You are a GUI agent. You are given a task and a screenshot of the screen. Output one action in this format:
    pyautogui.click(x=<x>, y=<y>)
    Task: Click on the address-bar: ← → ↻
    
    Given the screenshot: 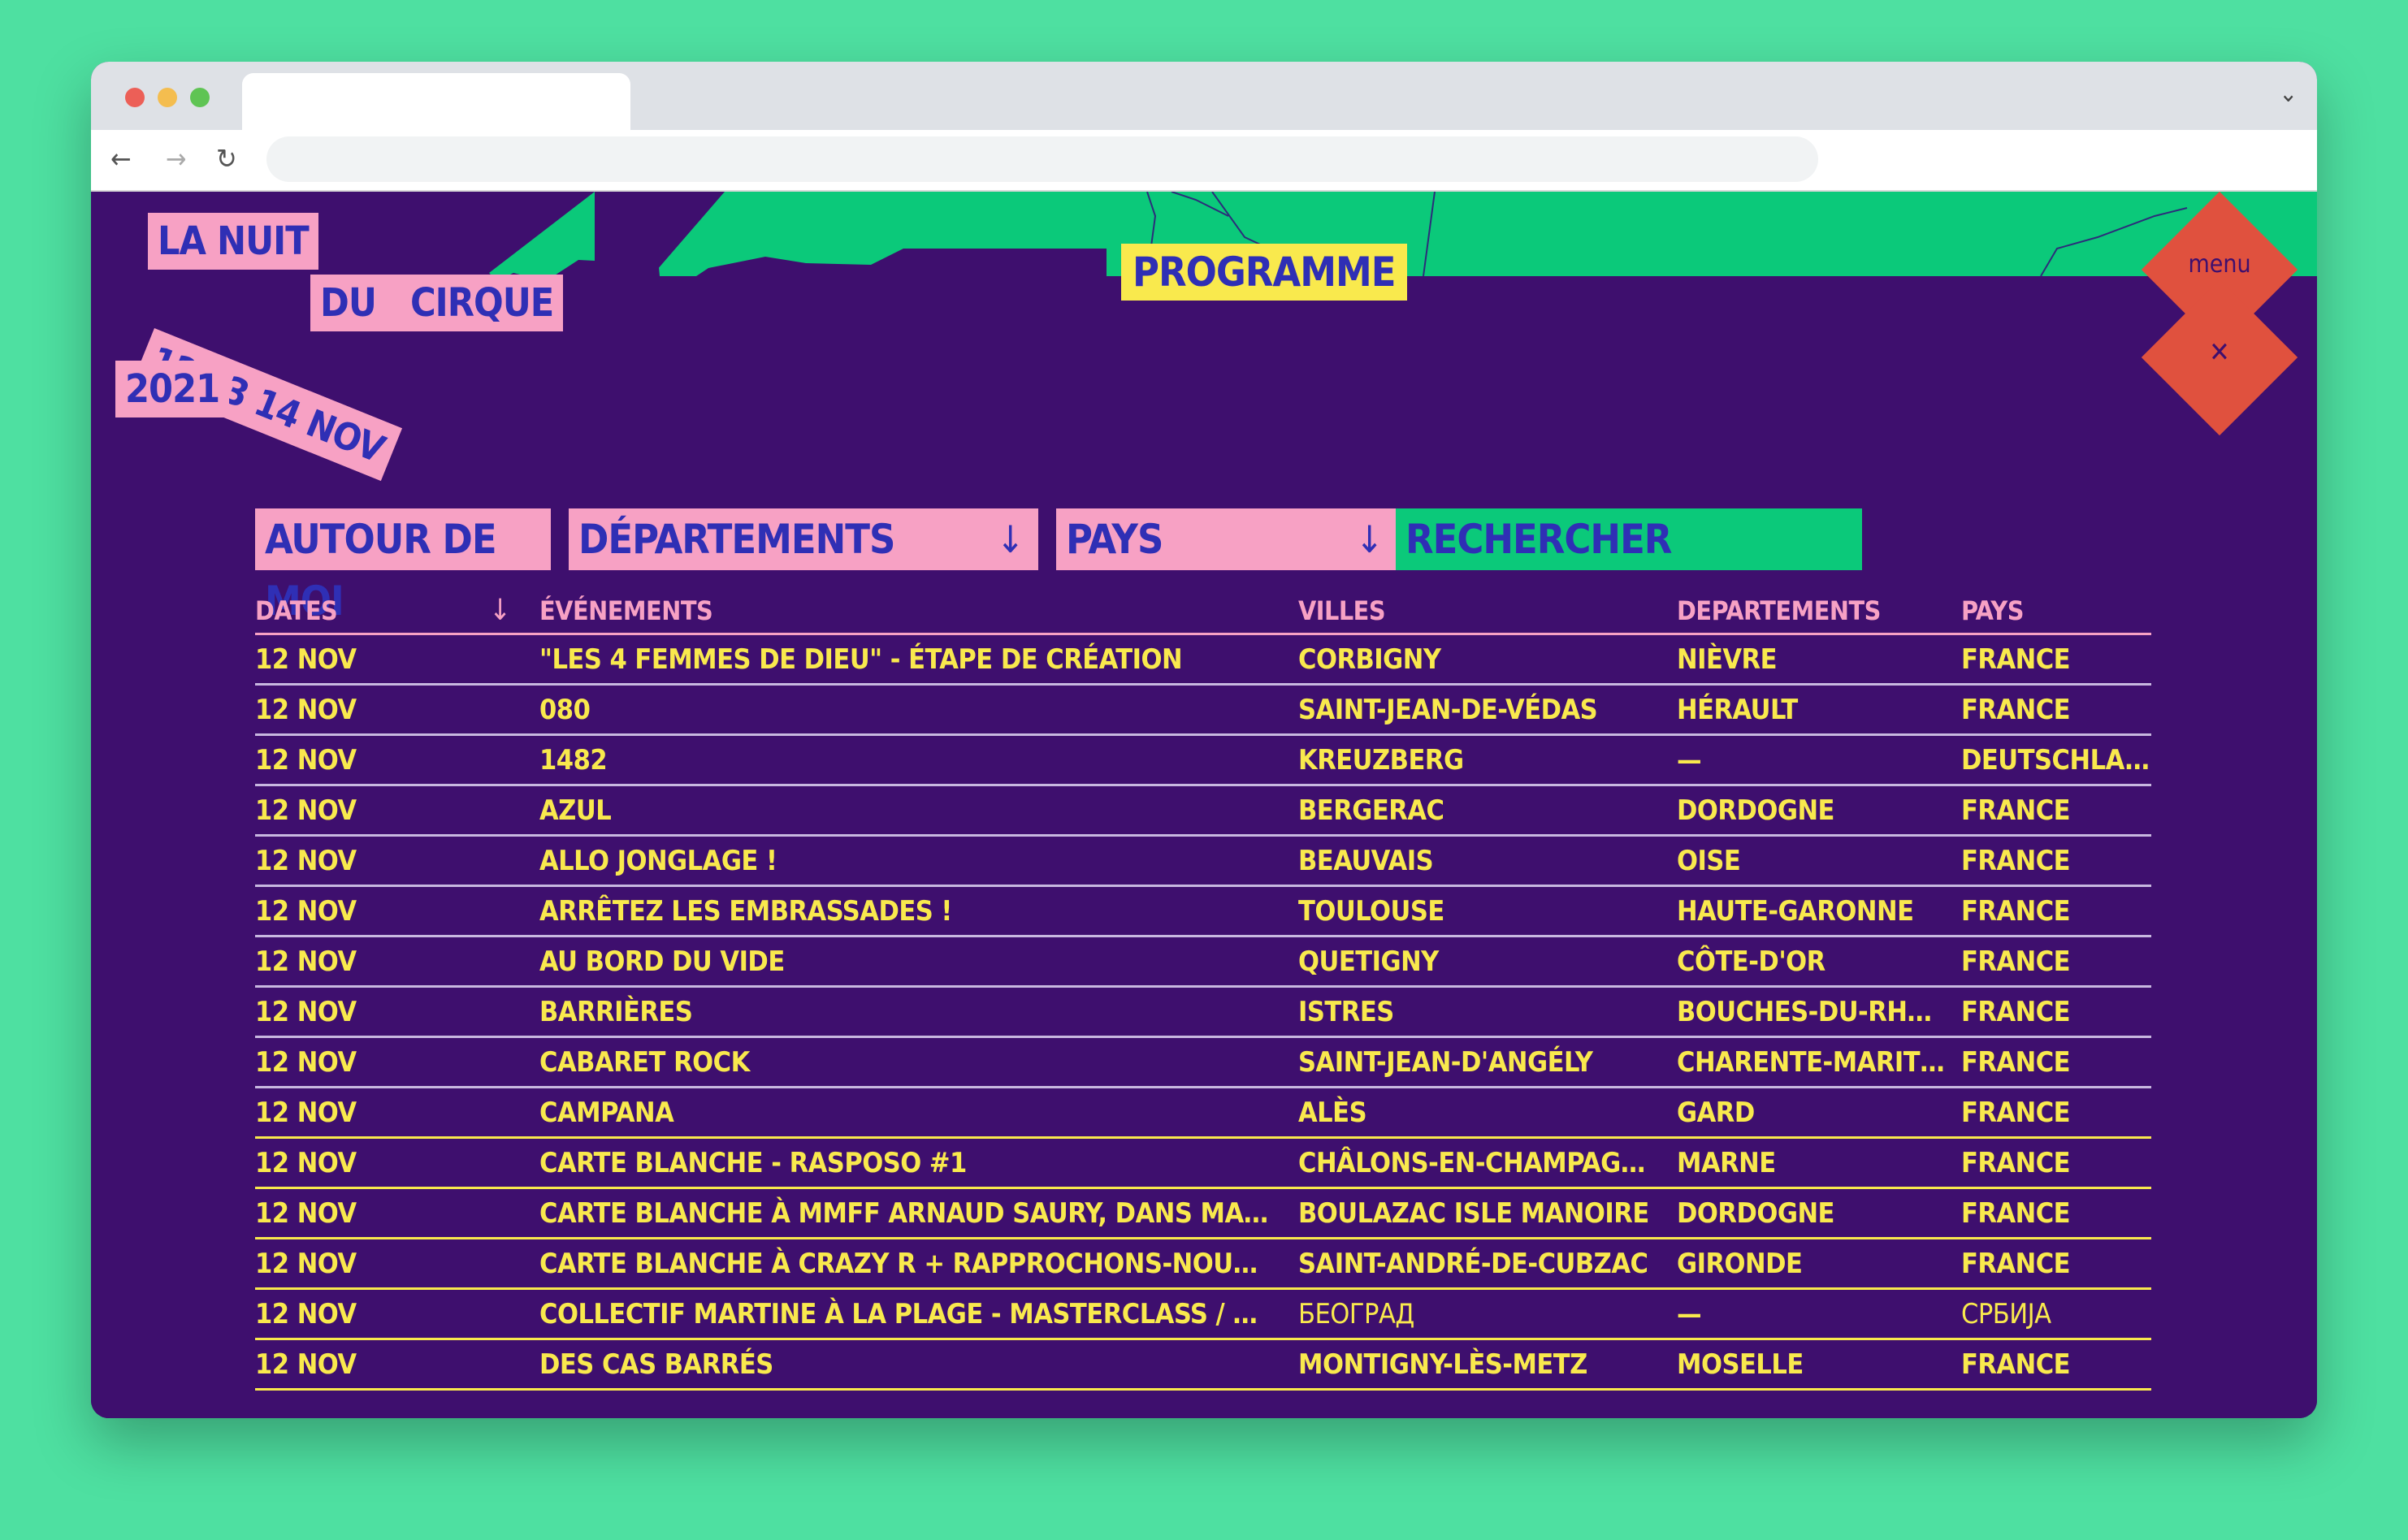 What is the action you would take?
    pyautogui.click(x=1204, y=161)
    